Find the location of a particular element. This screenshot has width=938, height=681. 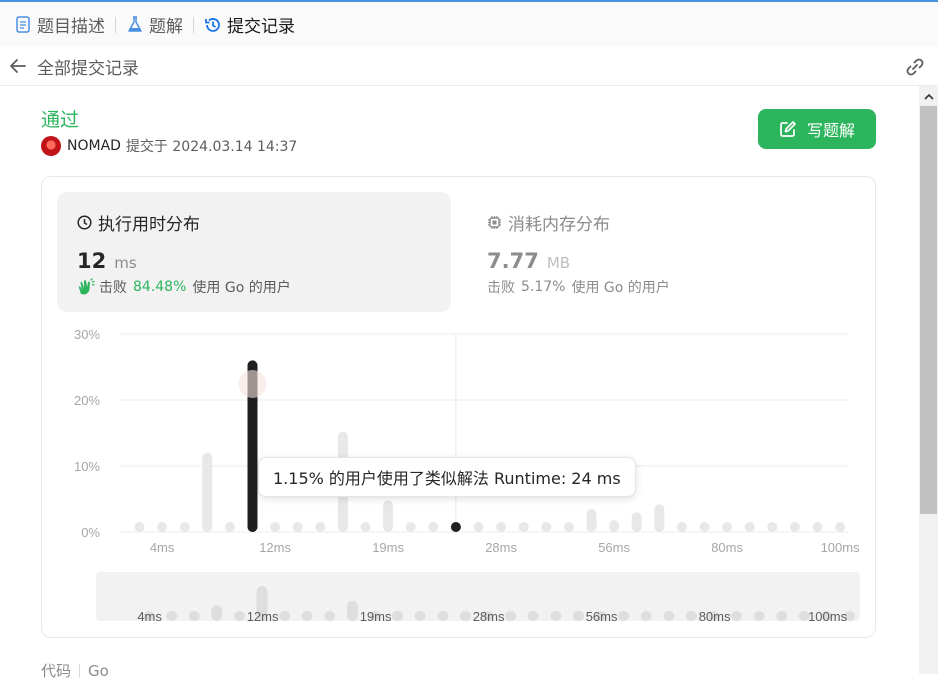

overview-tick-label: 4ms is located at coordinates (149, 616).